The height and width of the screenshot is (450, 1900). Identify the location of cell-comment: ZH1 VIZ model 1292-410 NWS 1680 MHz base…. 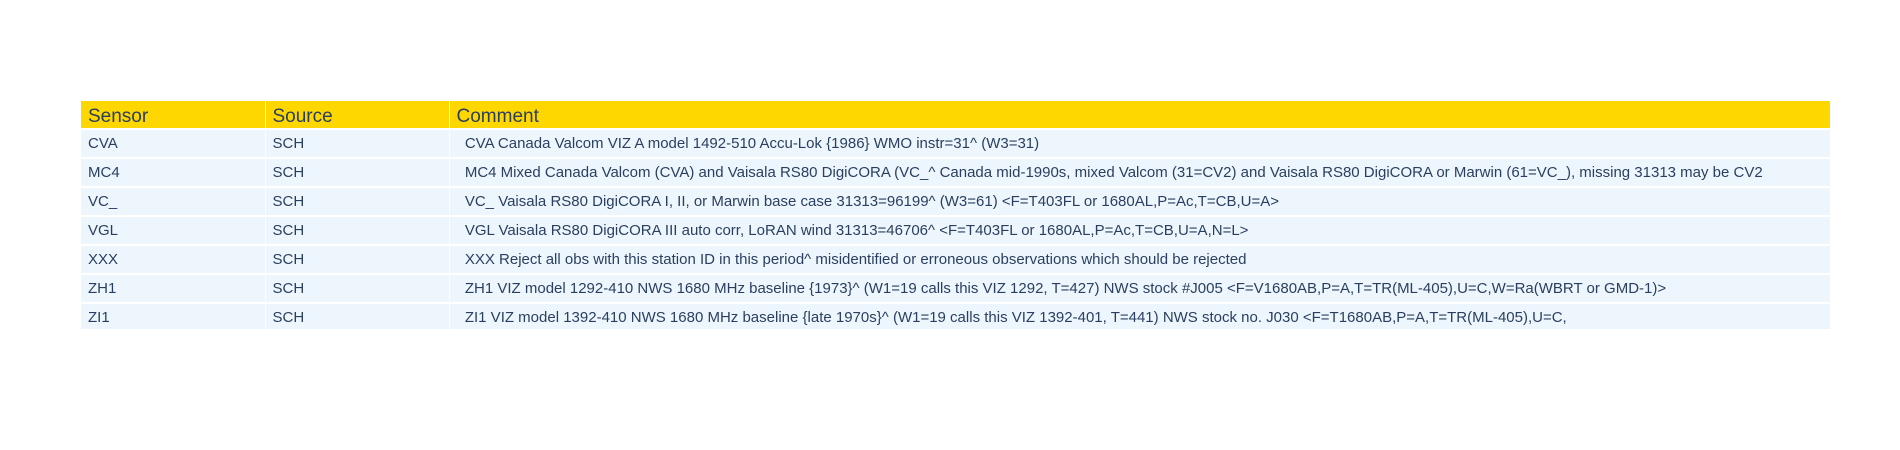
(1139, 288).